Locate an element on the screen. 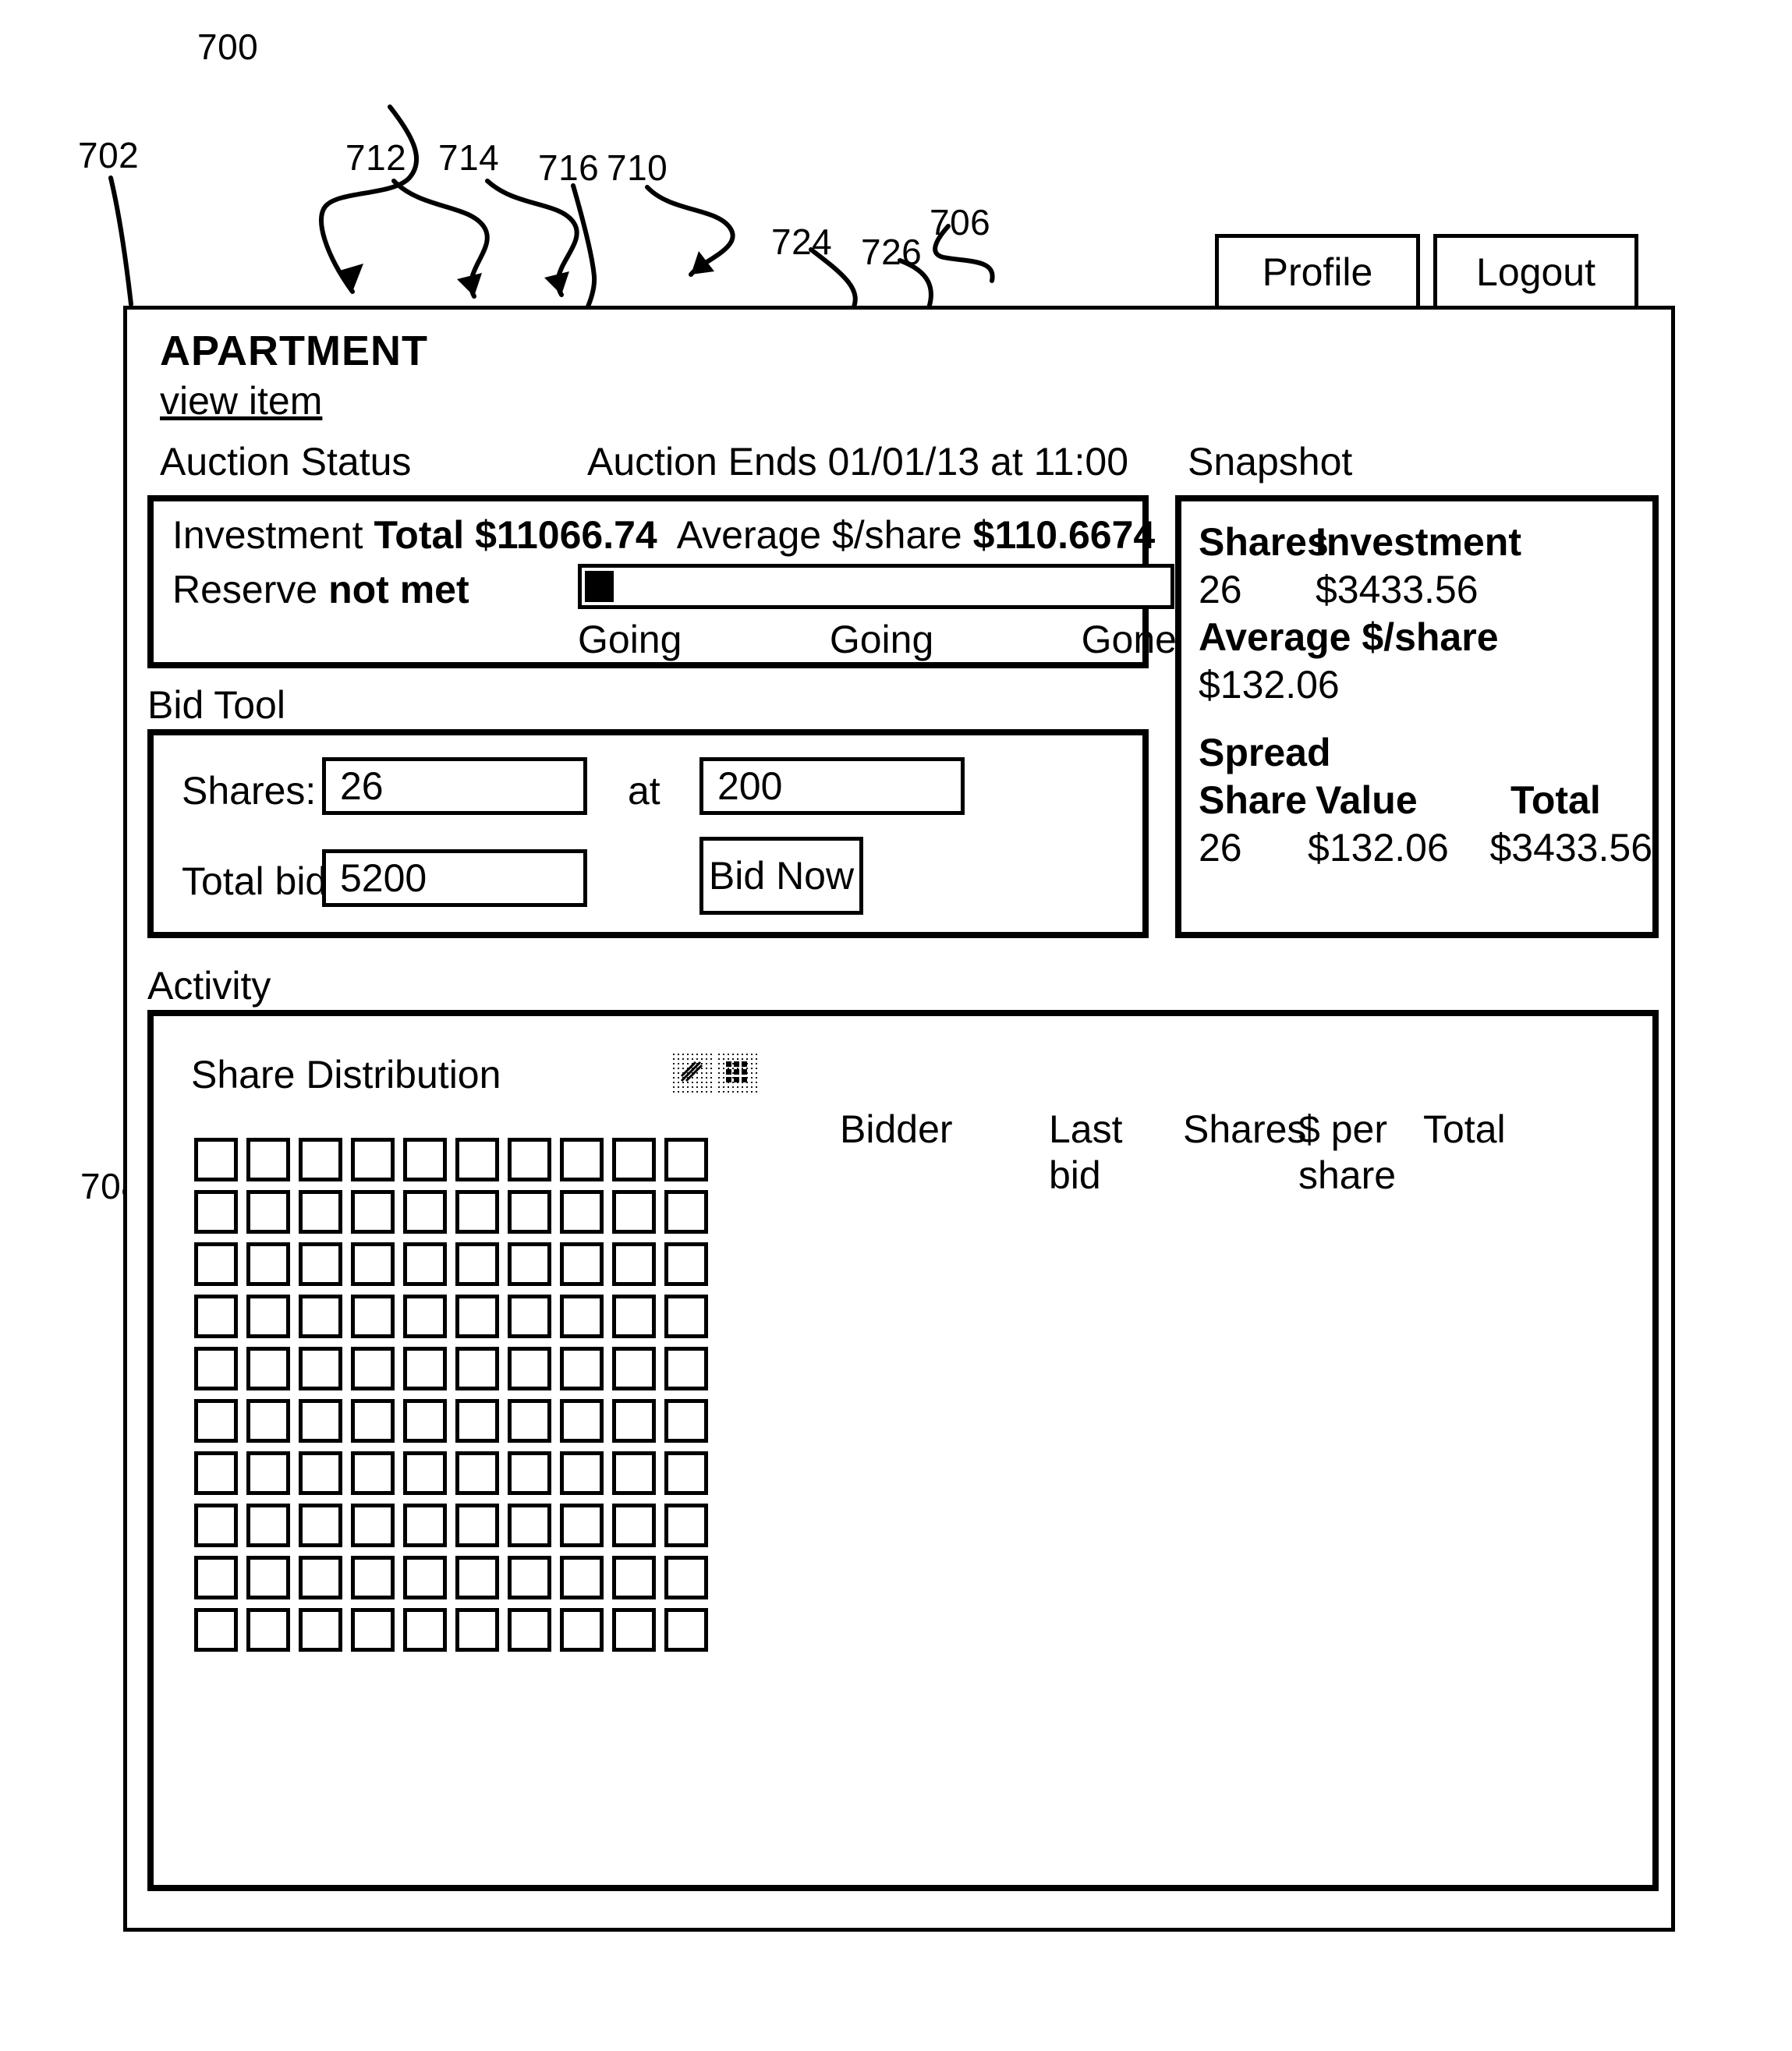 This screenshot has width=1792, height=2051. price-per-share-input is located at coordinates (832, 786).